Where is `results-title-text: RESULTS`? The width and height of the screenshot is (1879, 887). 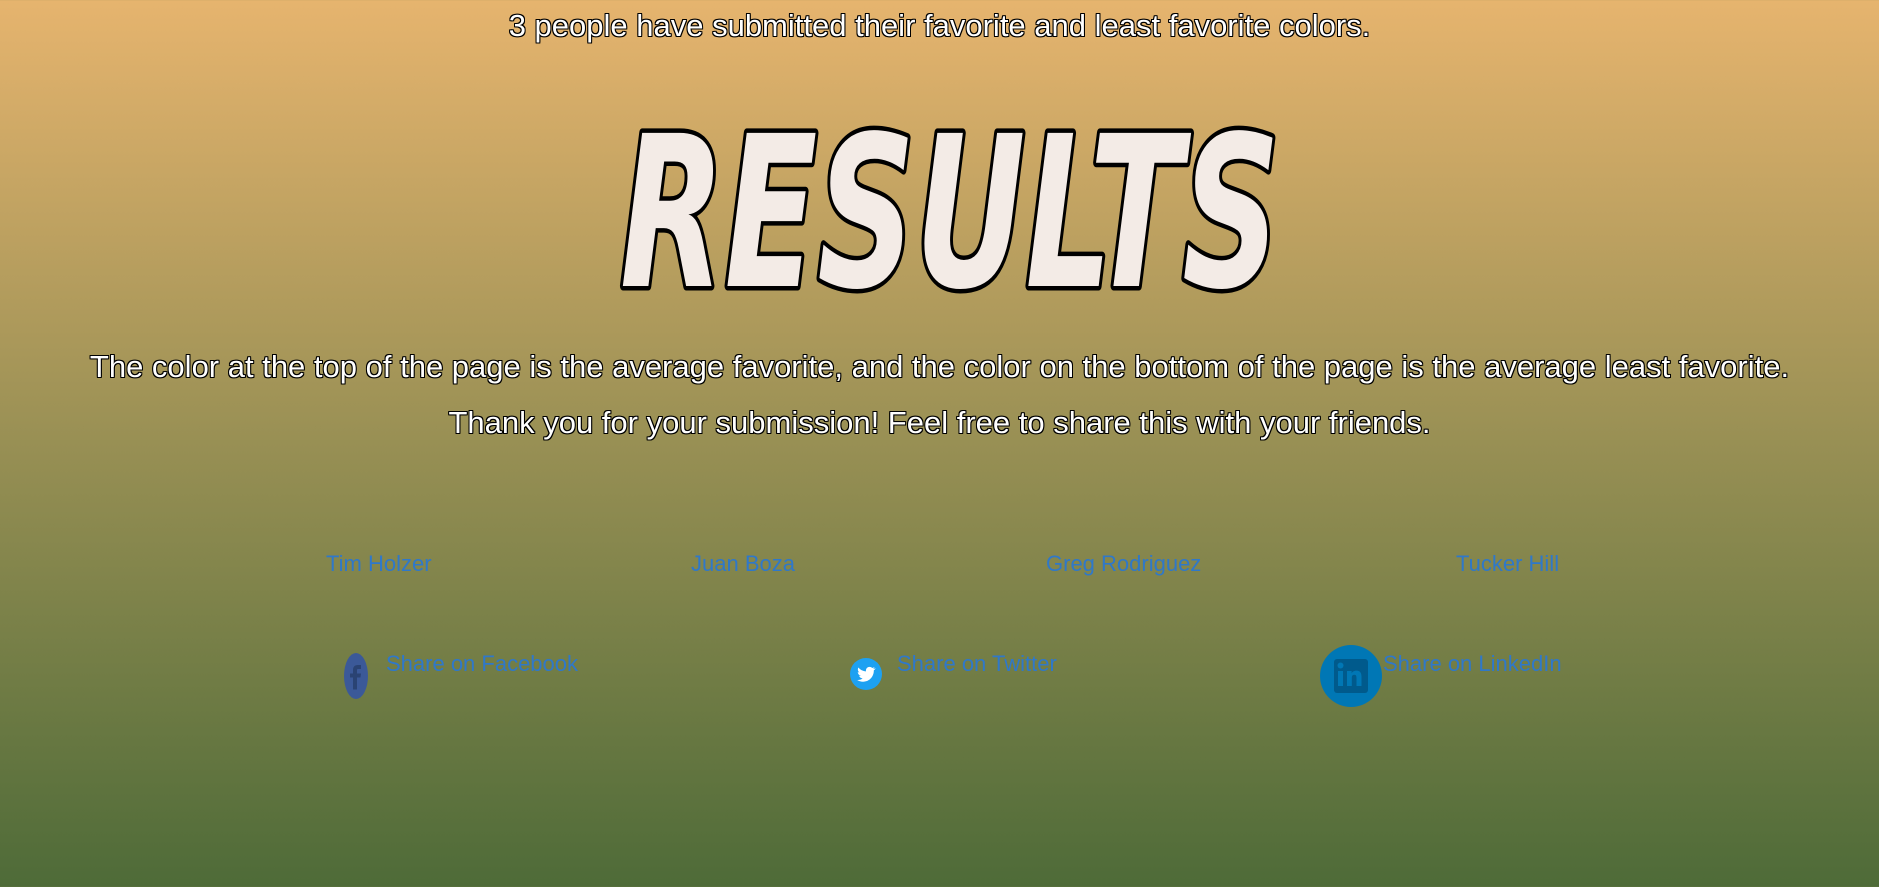
results-title-text: RESULTS is located at coordinates (950, 201).